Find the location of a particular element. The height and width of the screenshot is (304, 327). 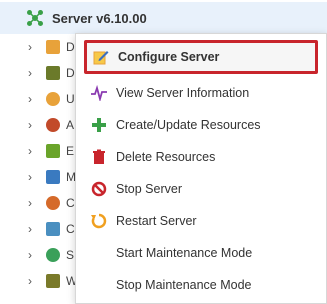

tree-item-label: S is located at coordinates (70, 255).